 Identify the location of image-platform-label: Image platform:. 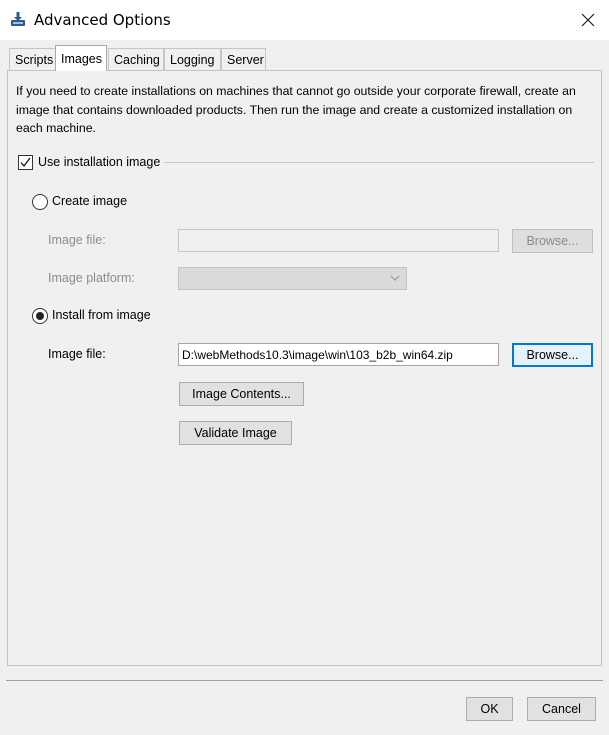
(91, 278).